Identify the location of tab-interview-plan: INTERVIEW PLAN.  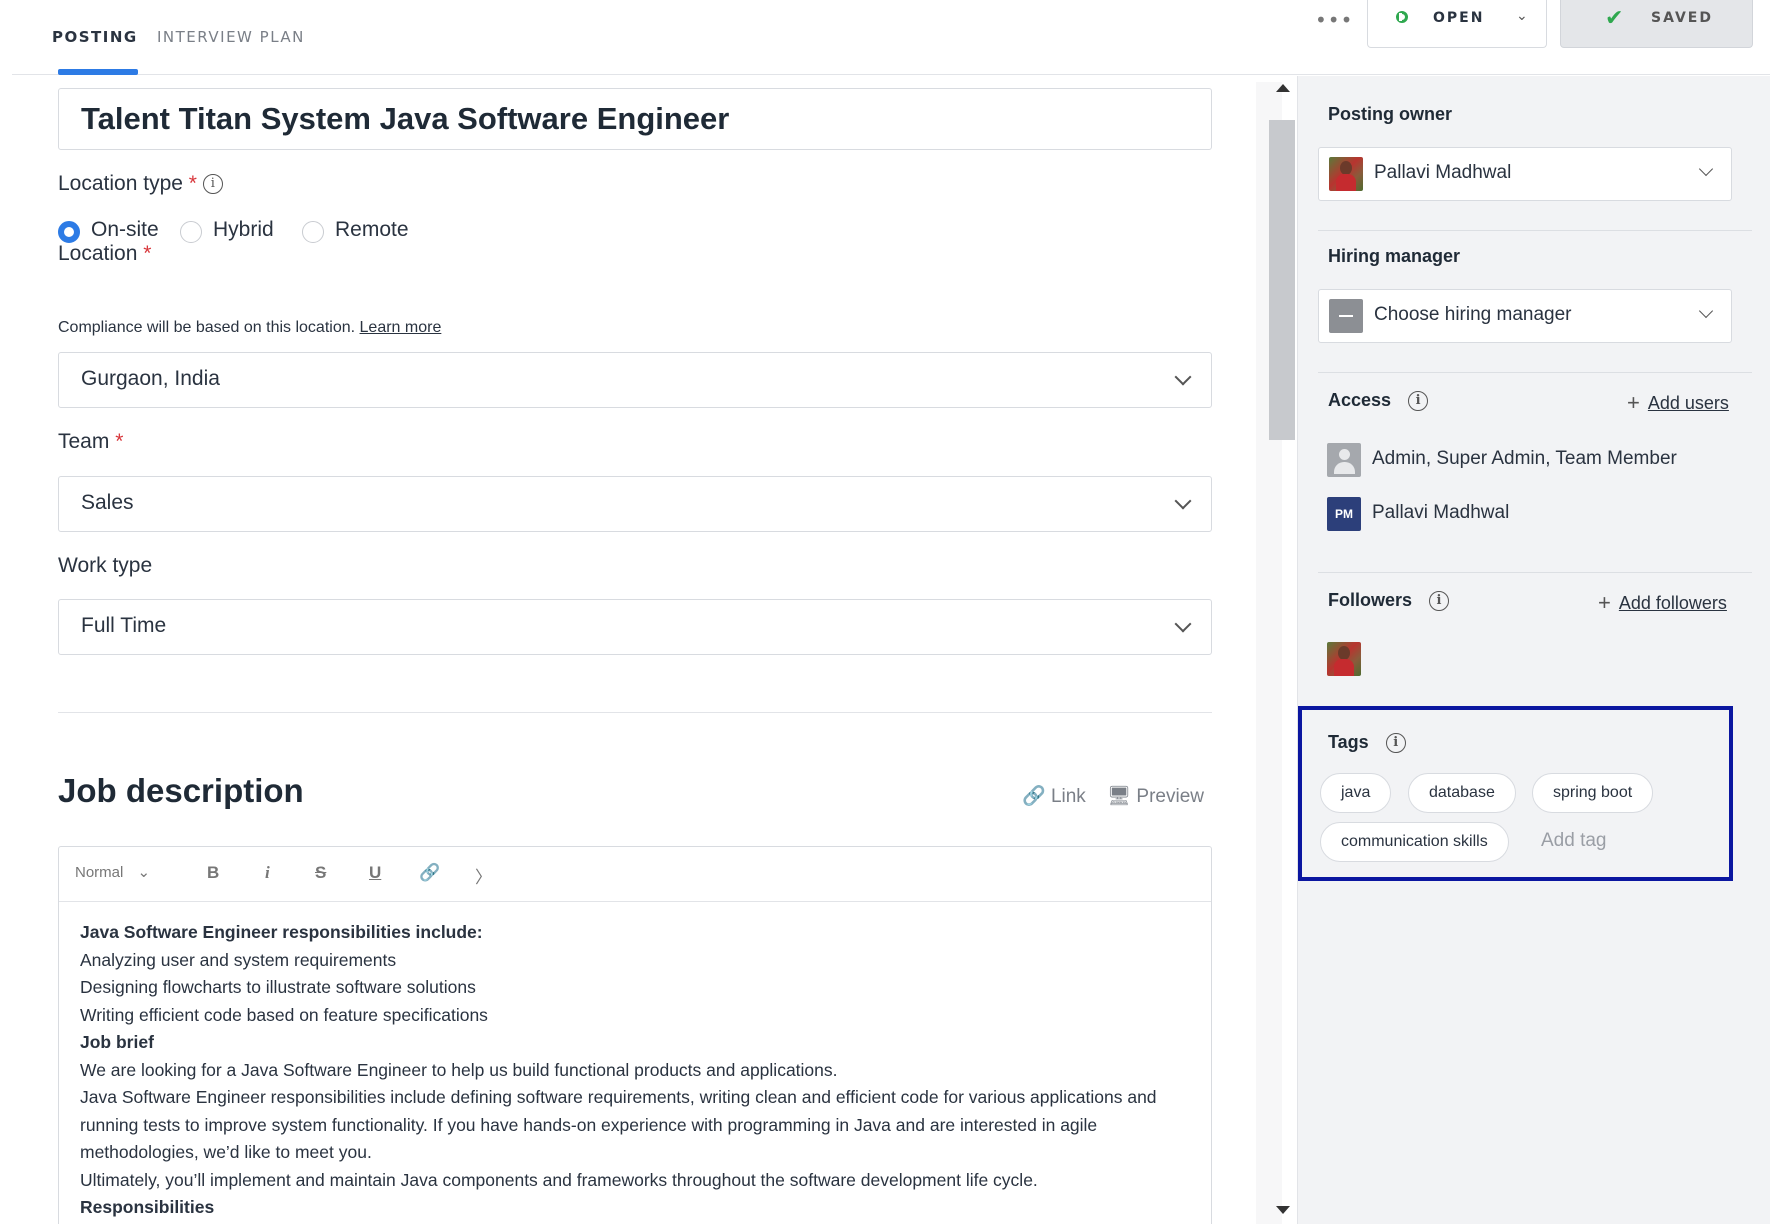
(231, 37).